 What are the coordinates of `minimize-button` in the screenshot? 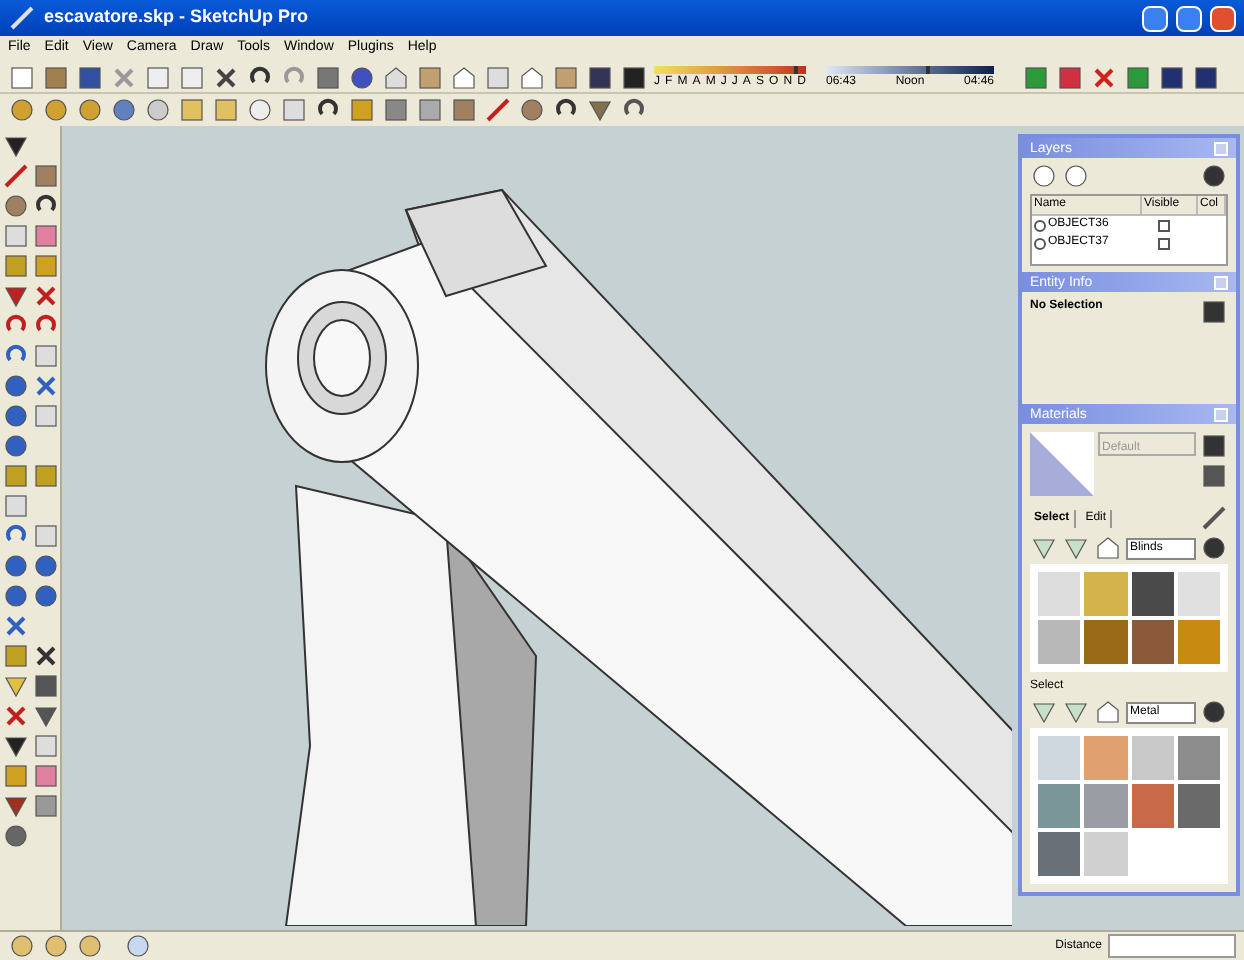 It's located at (1155, 18).